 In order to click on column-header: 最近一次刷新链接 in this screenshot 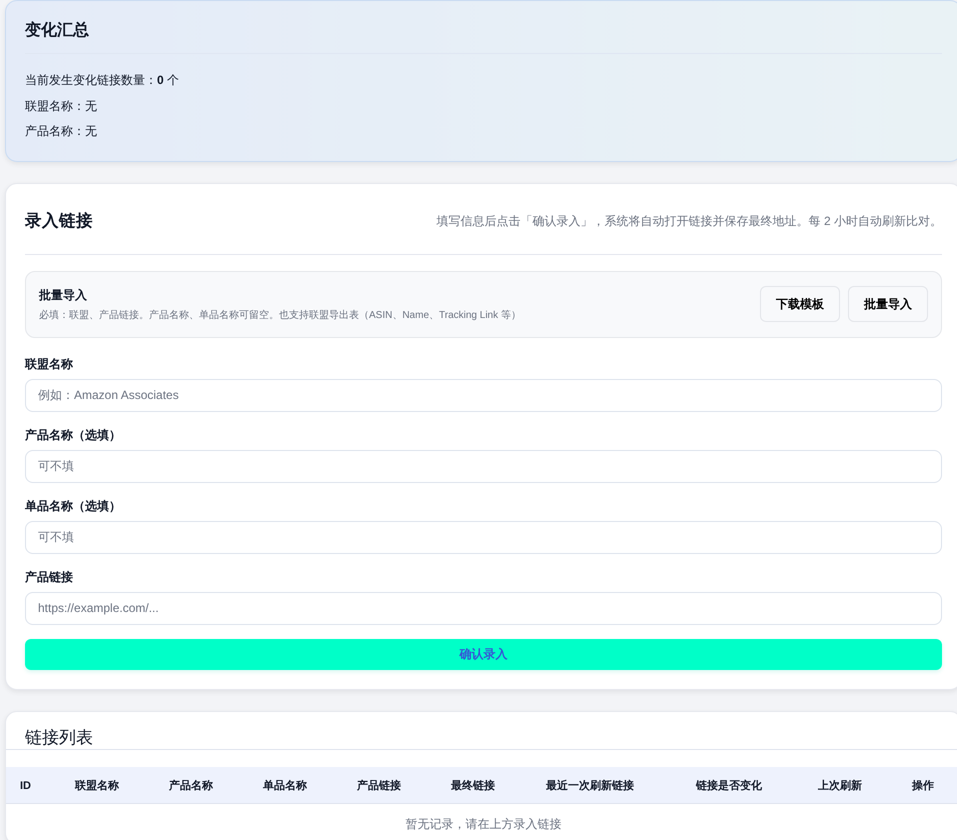, I will do `click(590, 786)`.